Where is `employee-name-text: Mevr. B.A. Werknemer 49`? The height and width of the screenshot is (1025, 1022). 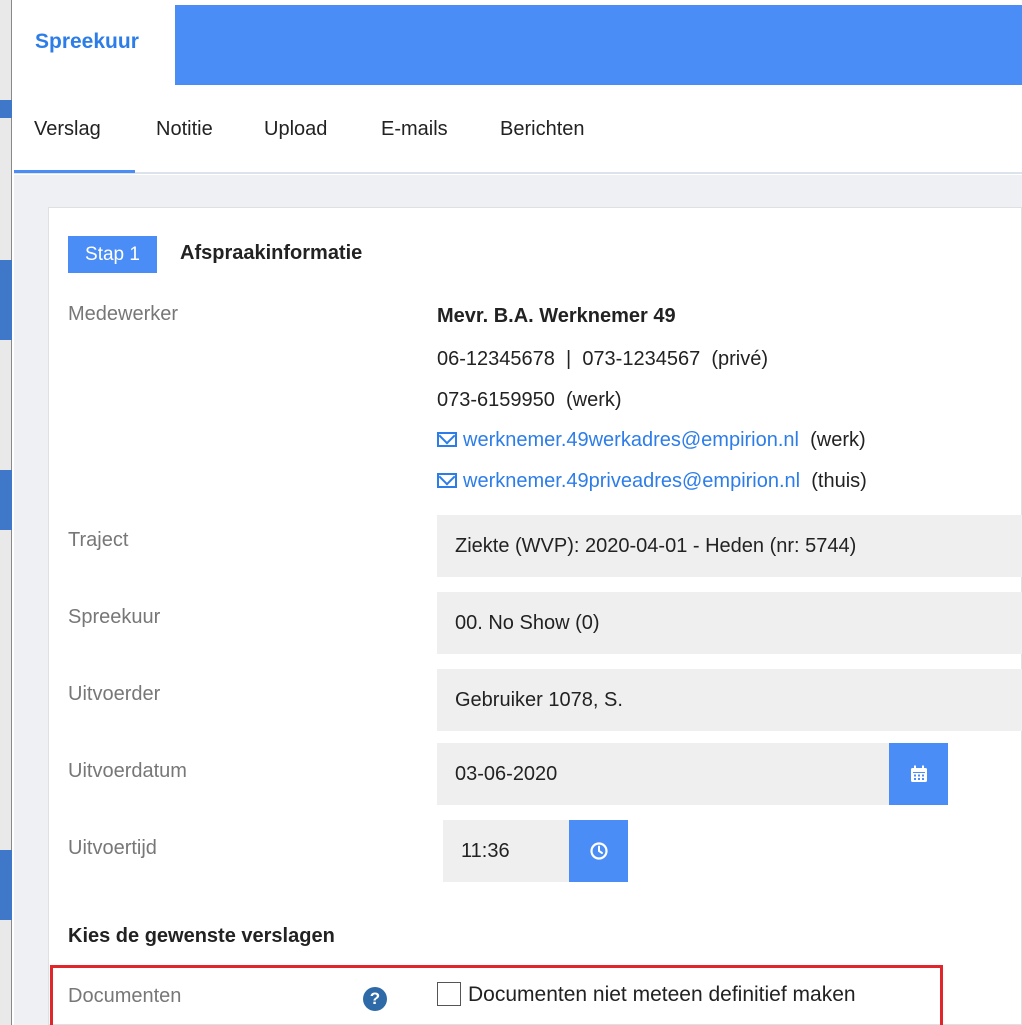
employee-name-text: Mevr. B.A. Werknemer 49 is located at coordinates (556, 316).